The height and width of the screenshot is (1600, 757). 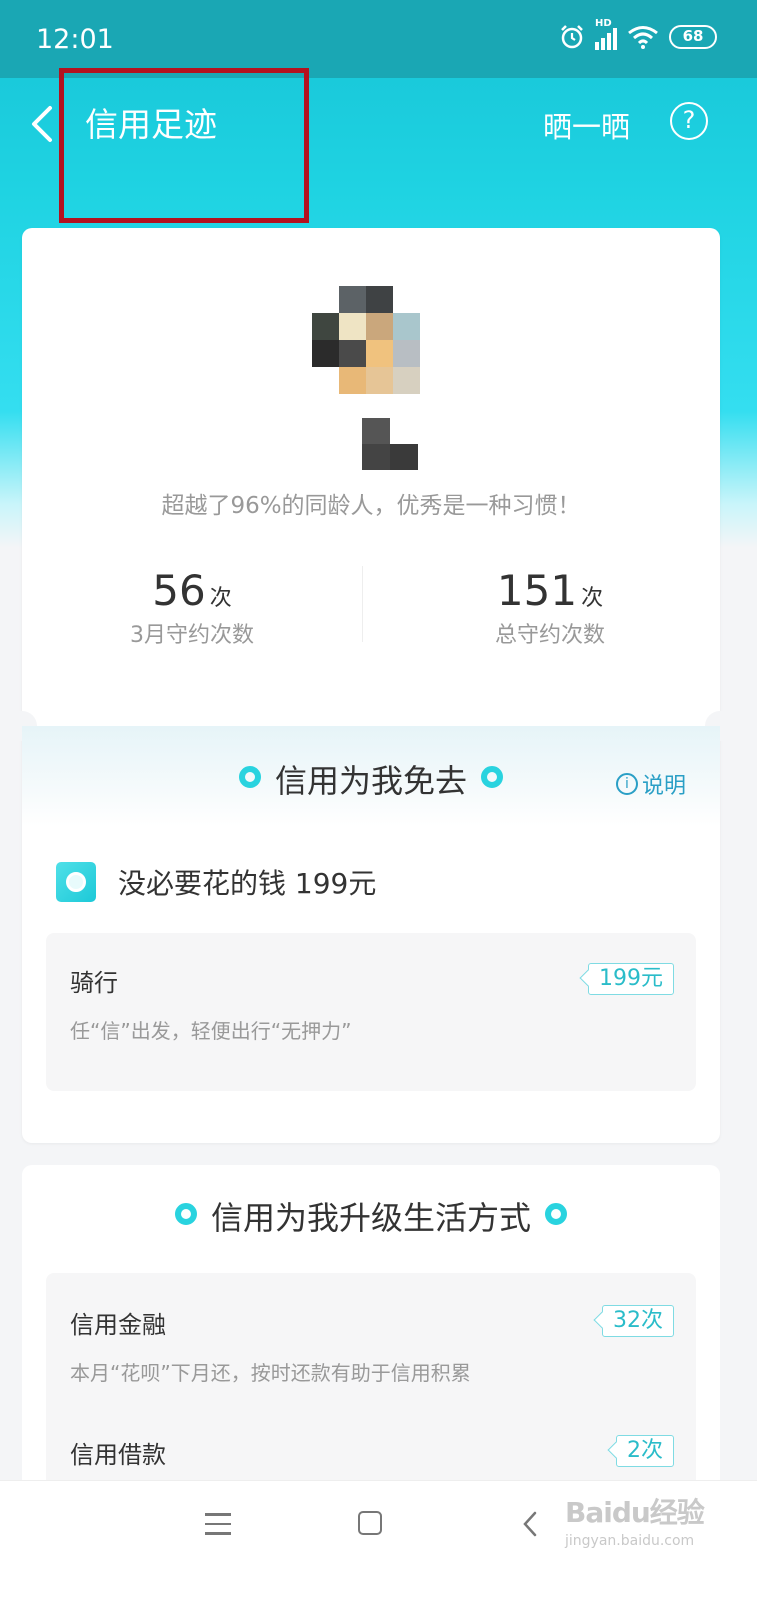 I want to click on explain-link: i 说明, so click(x=651, y=784).